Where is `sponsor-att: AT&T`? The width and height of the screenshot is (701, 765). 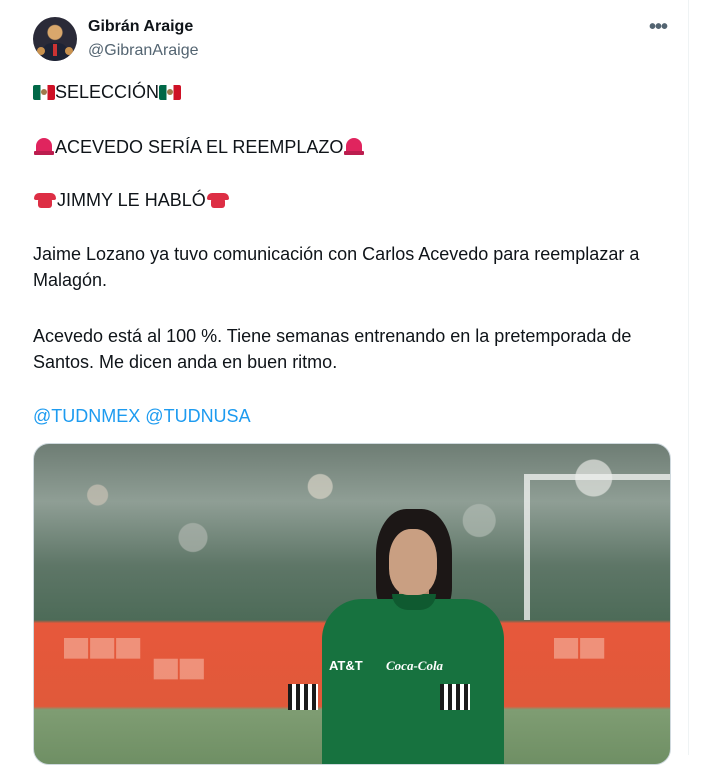
sponsor-att: AT&T is located at coordinates (346, 665).